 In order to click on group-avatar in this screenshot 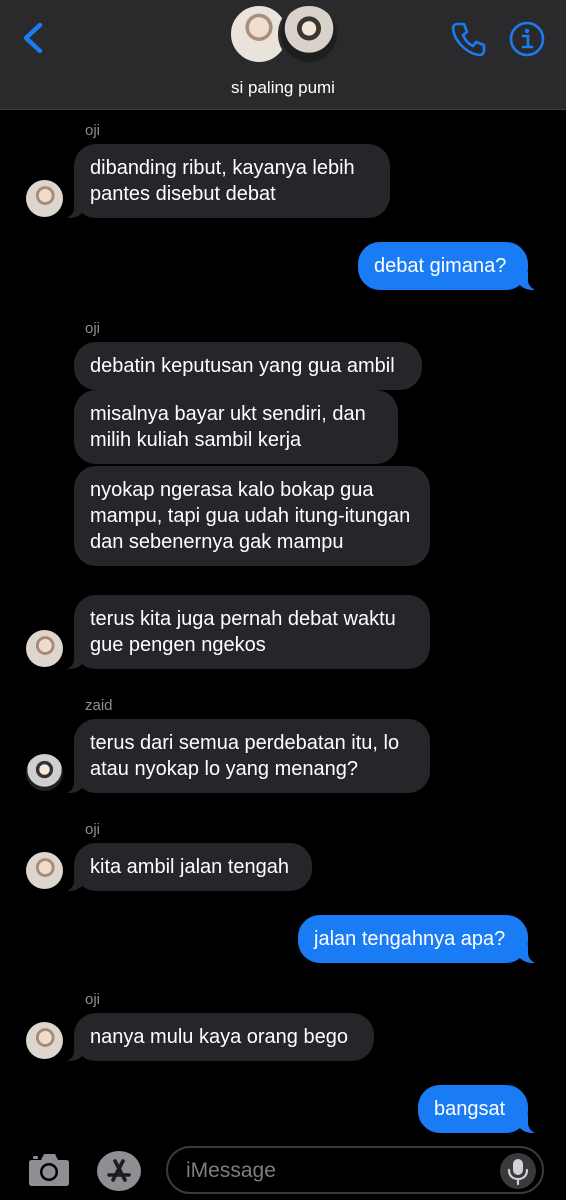, I will do `click(284, 35)`.